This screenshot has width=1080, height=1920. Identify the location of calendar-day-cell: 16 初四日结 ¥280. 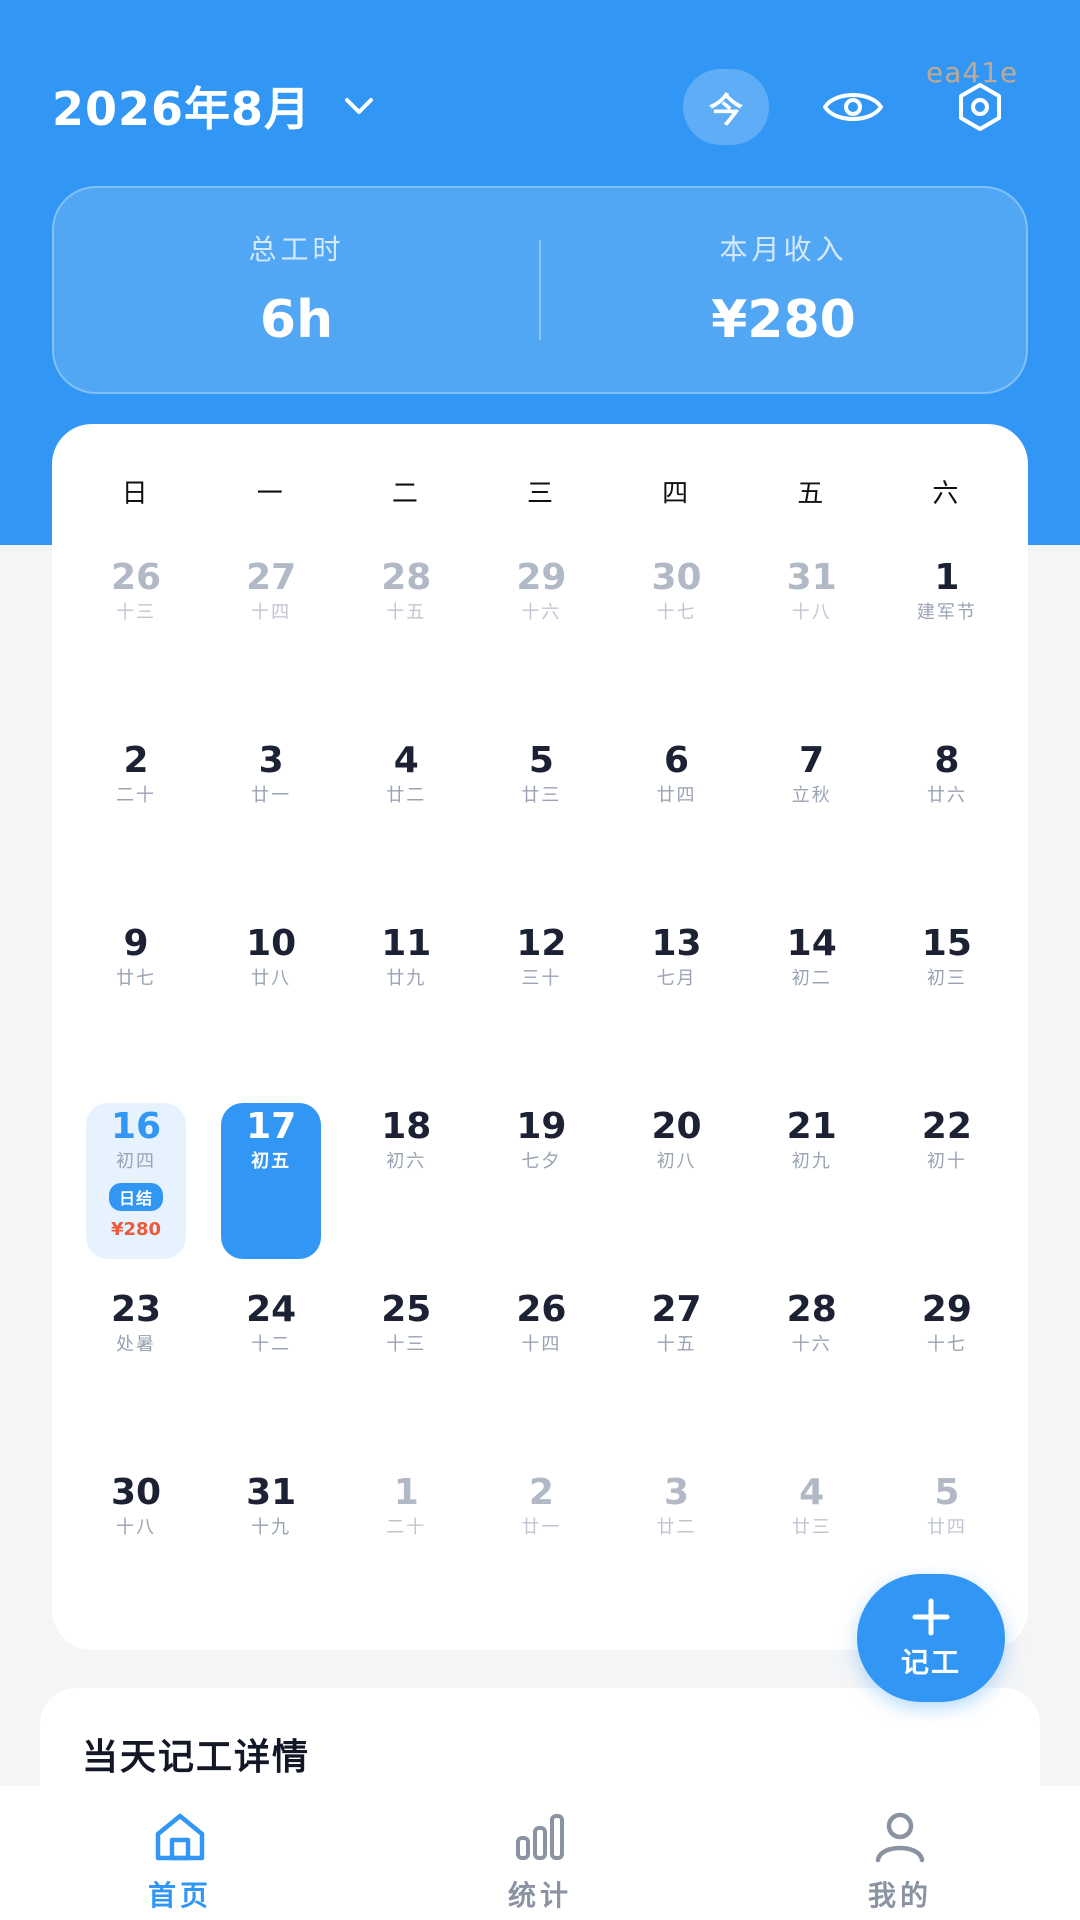
(134, 1188).